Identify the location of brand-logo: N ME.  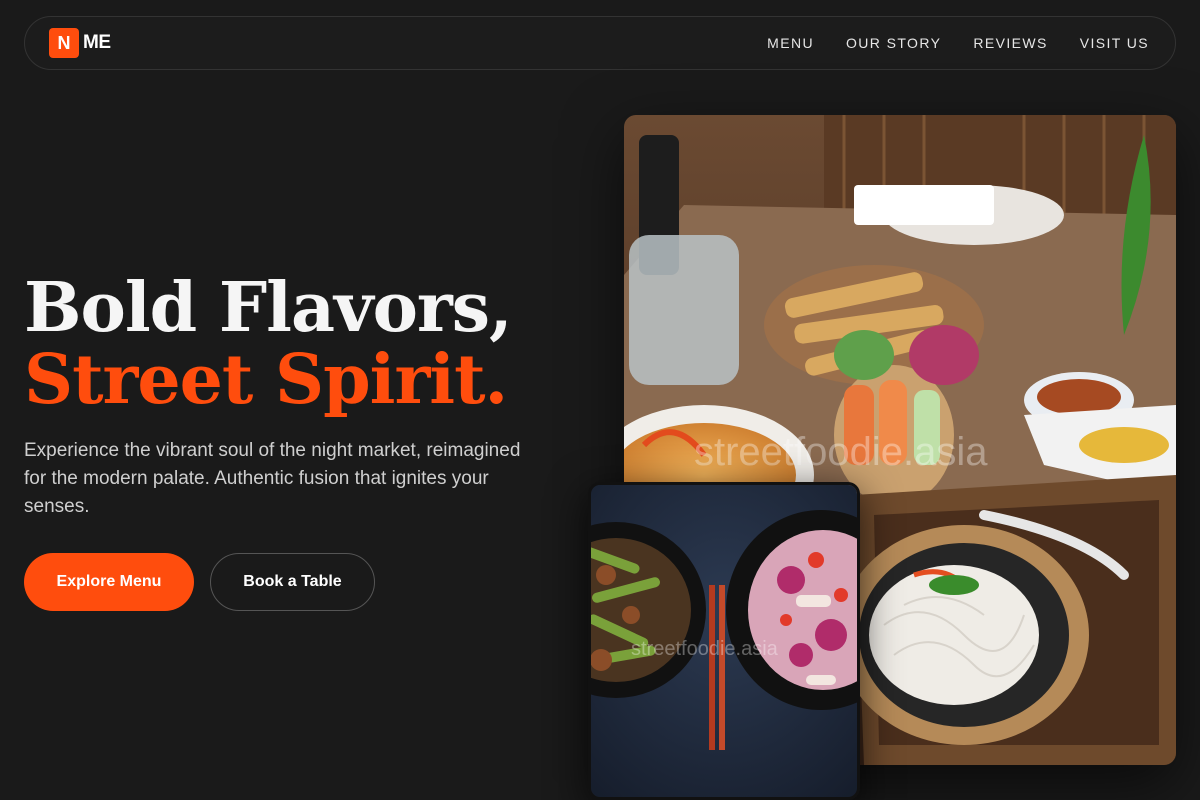
(80, 43).